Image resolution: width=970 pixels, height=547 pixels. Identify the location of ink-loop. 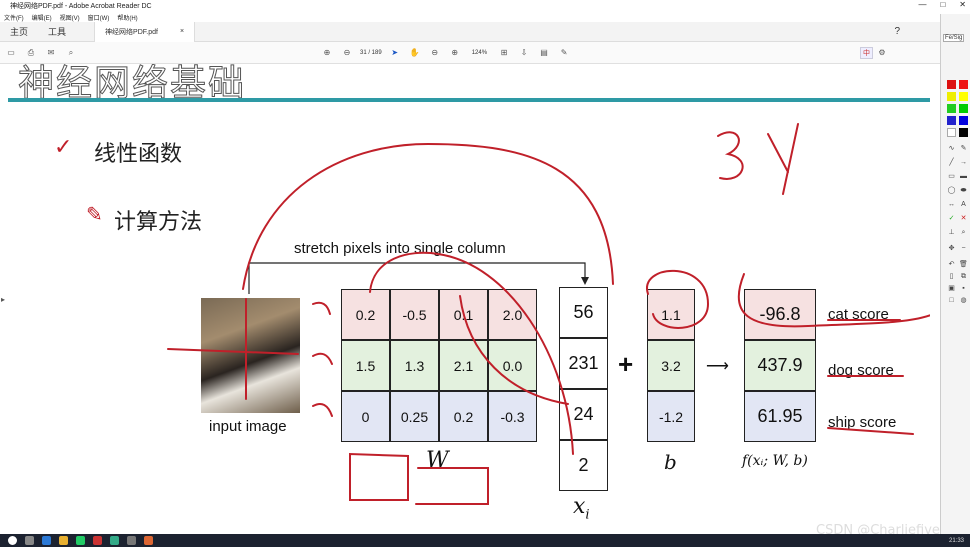
(833, 300).